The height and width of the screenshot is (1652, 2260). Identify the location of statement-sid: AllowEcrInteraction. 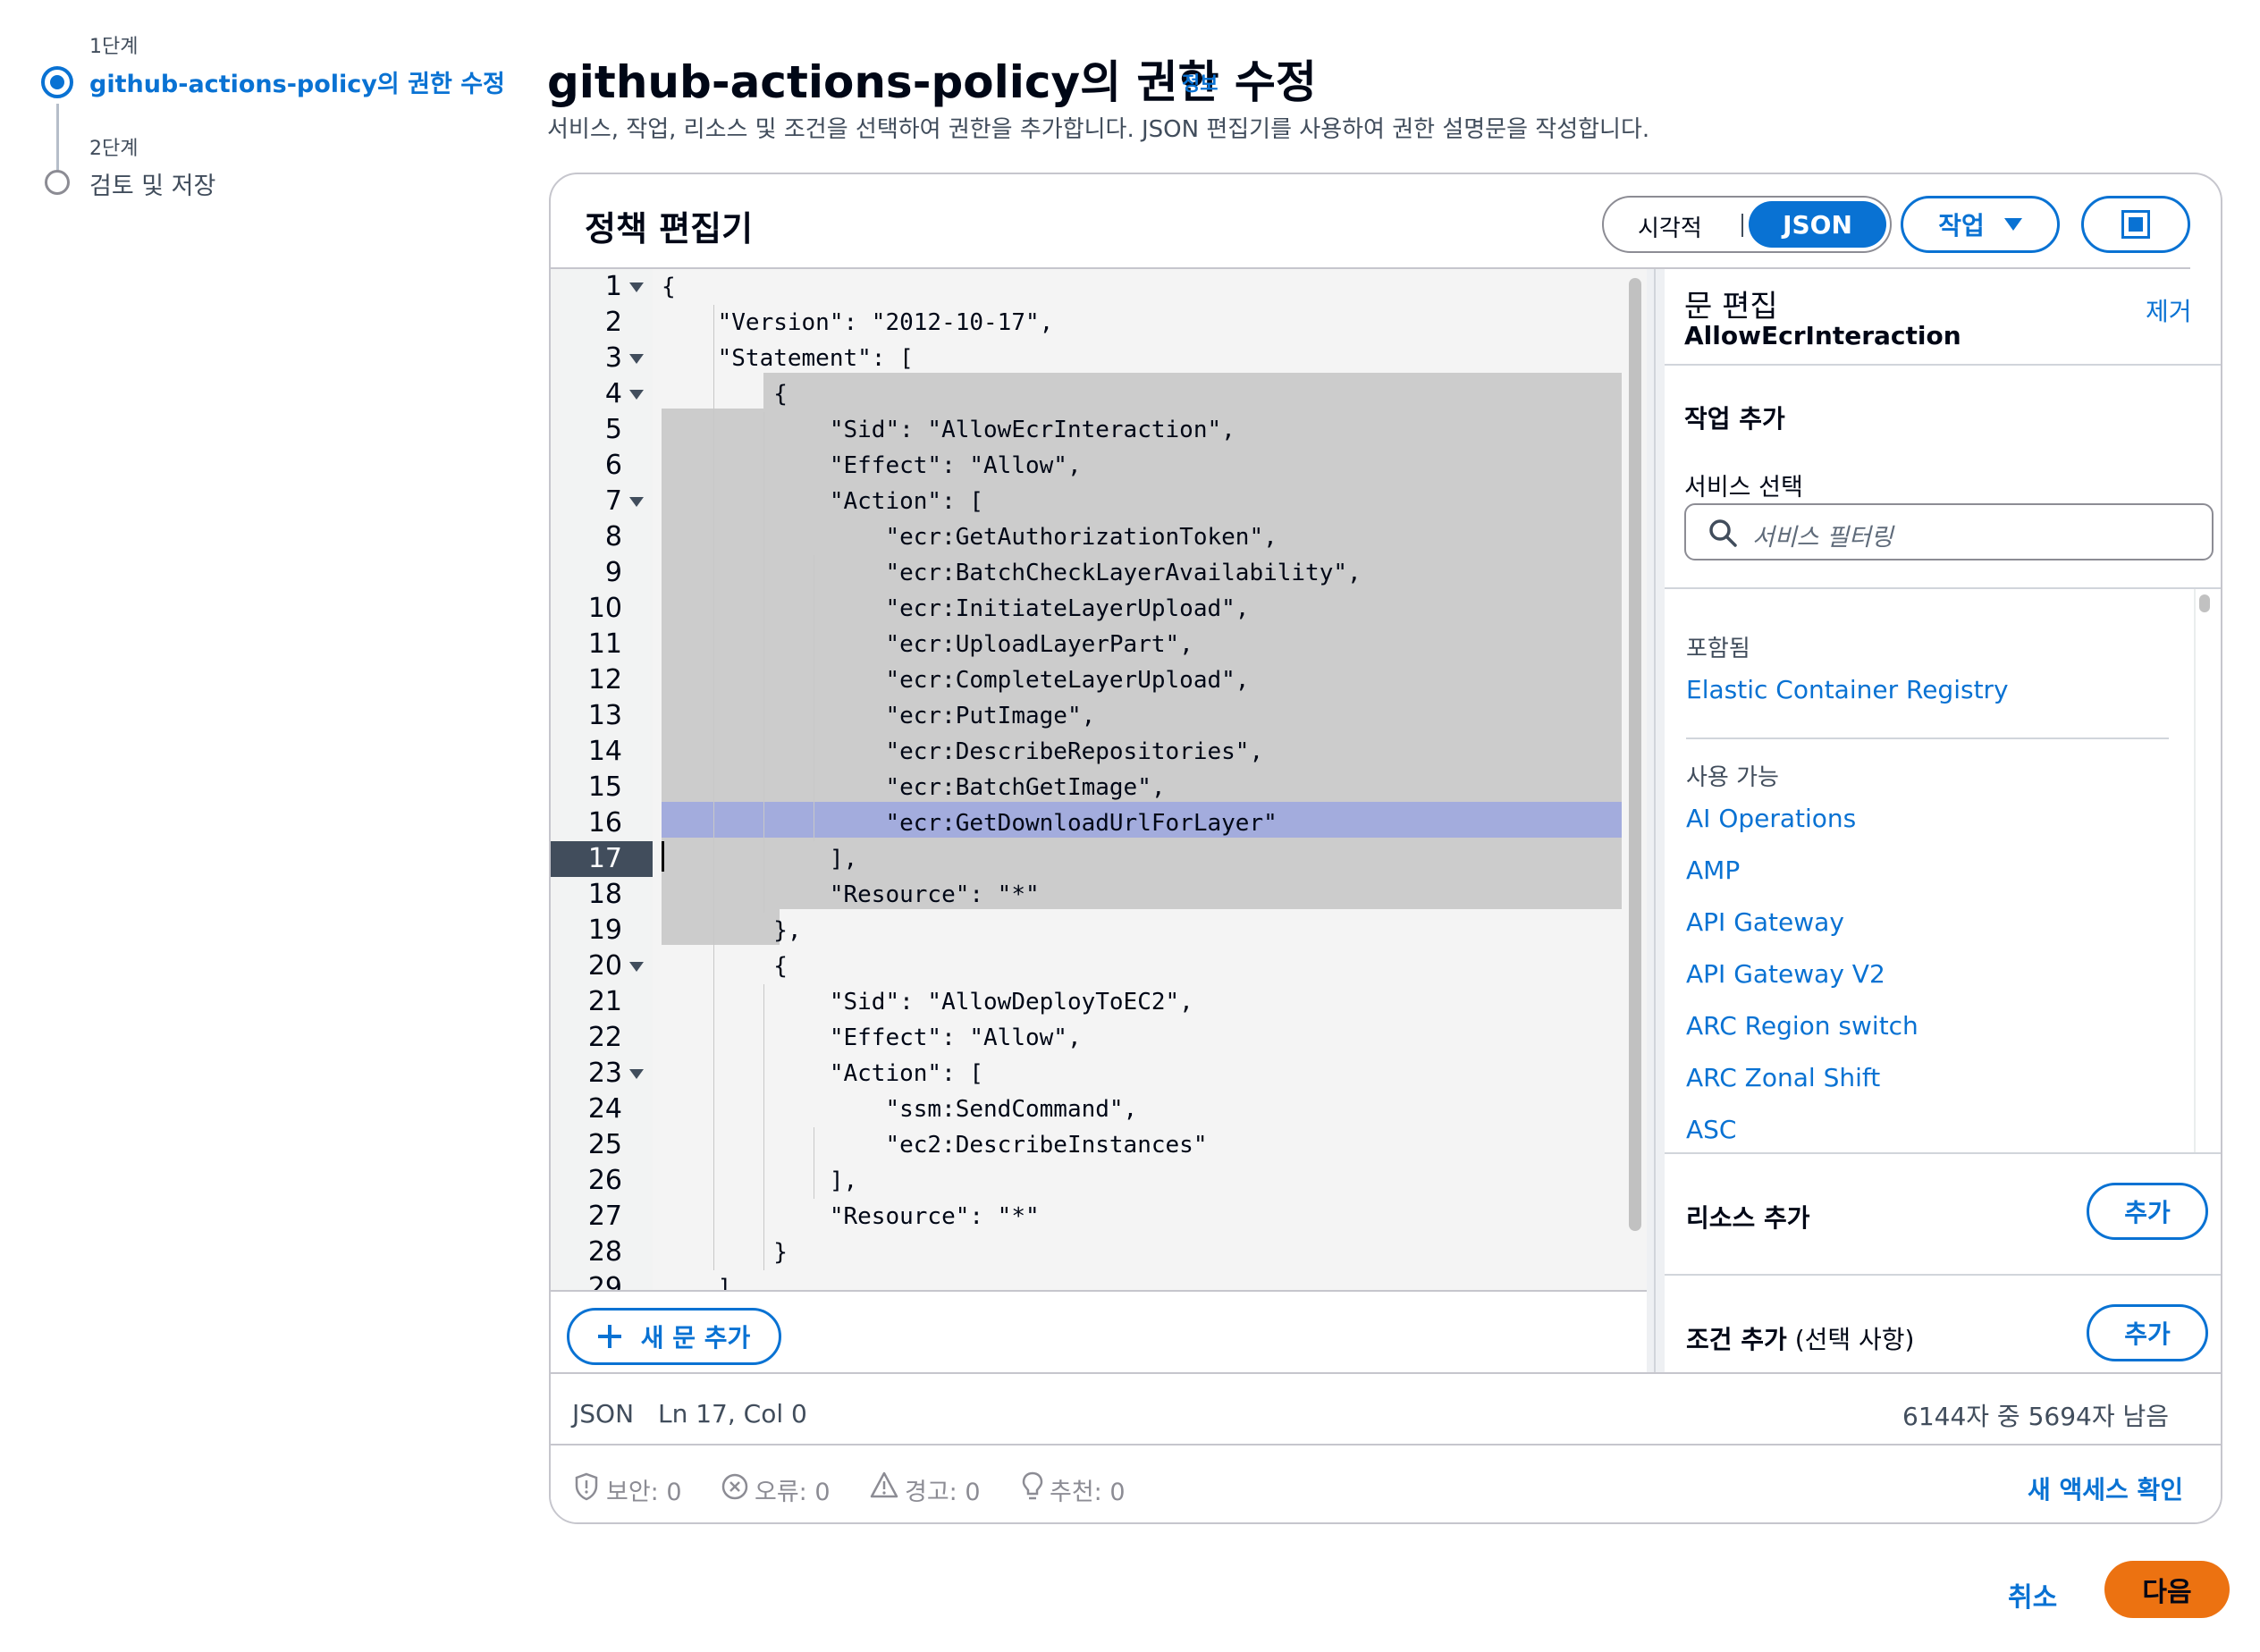
(1822, 335).